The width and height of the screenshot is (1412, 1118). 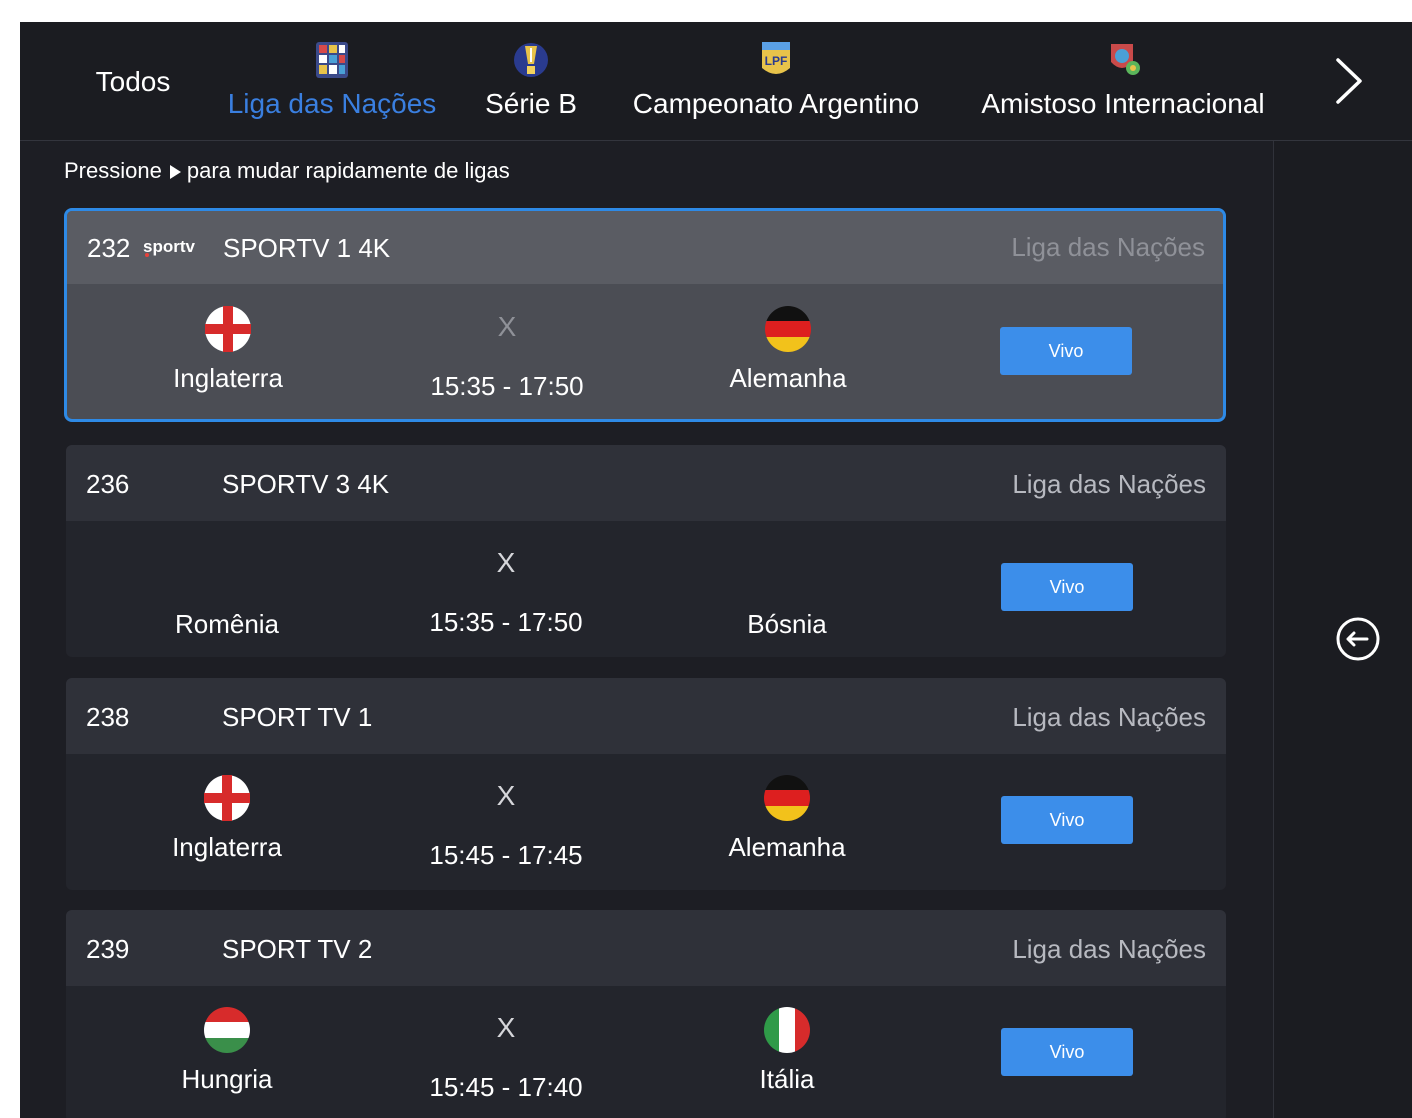 I want to click on match-time: 15:45 - 17:40, so click(x=506, y=1087).